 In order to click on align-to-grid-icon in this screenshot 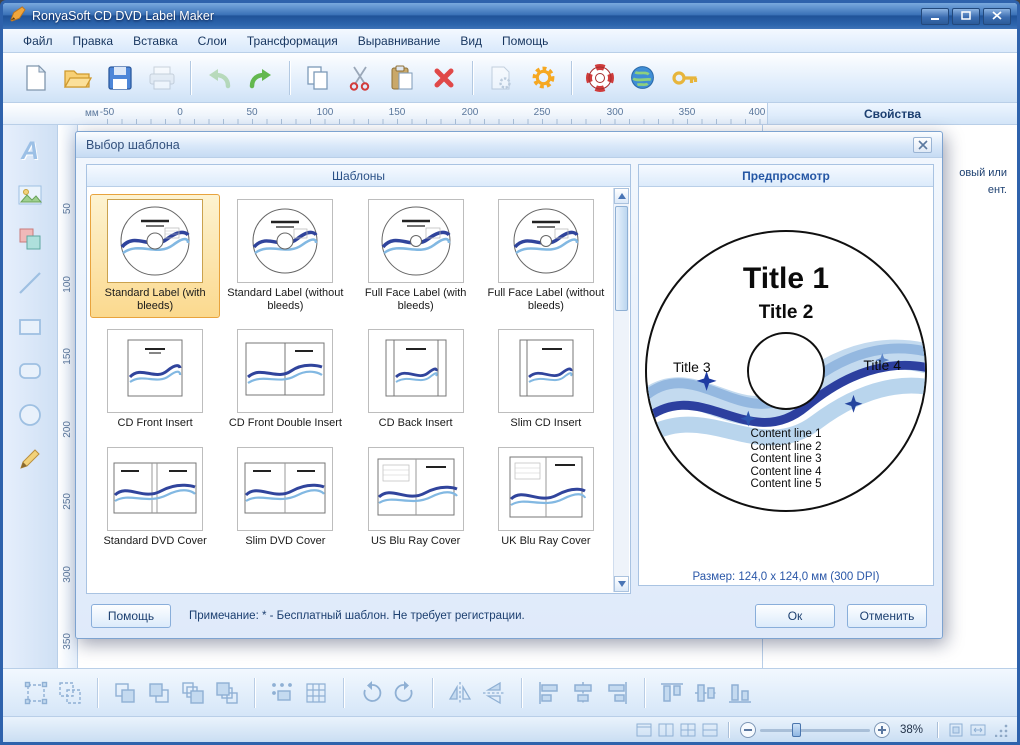, I will do `click(282, 693)`.